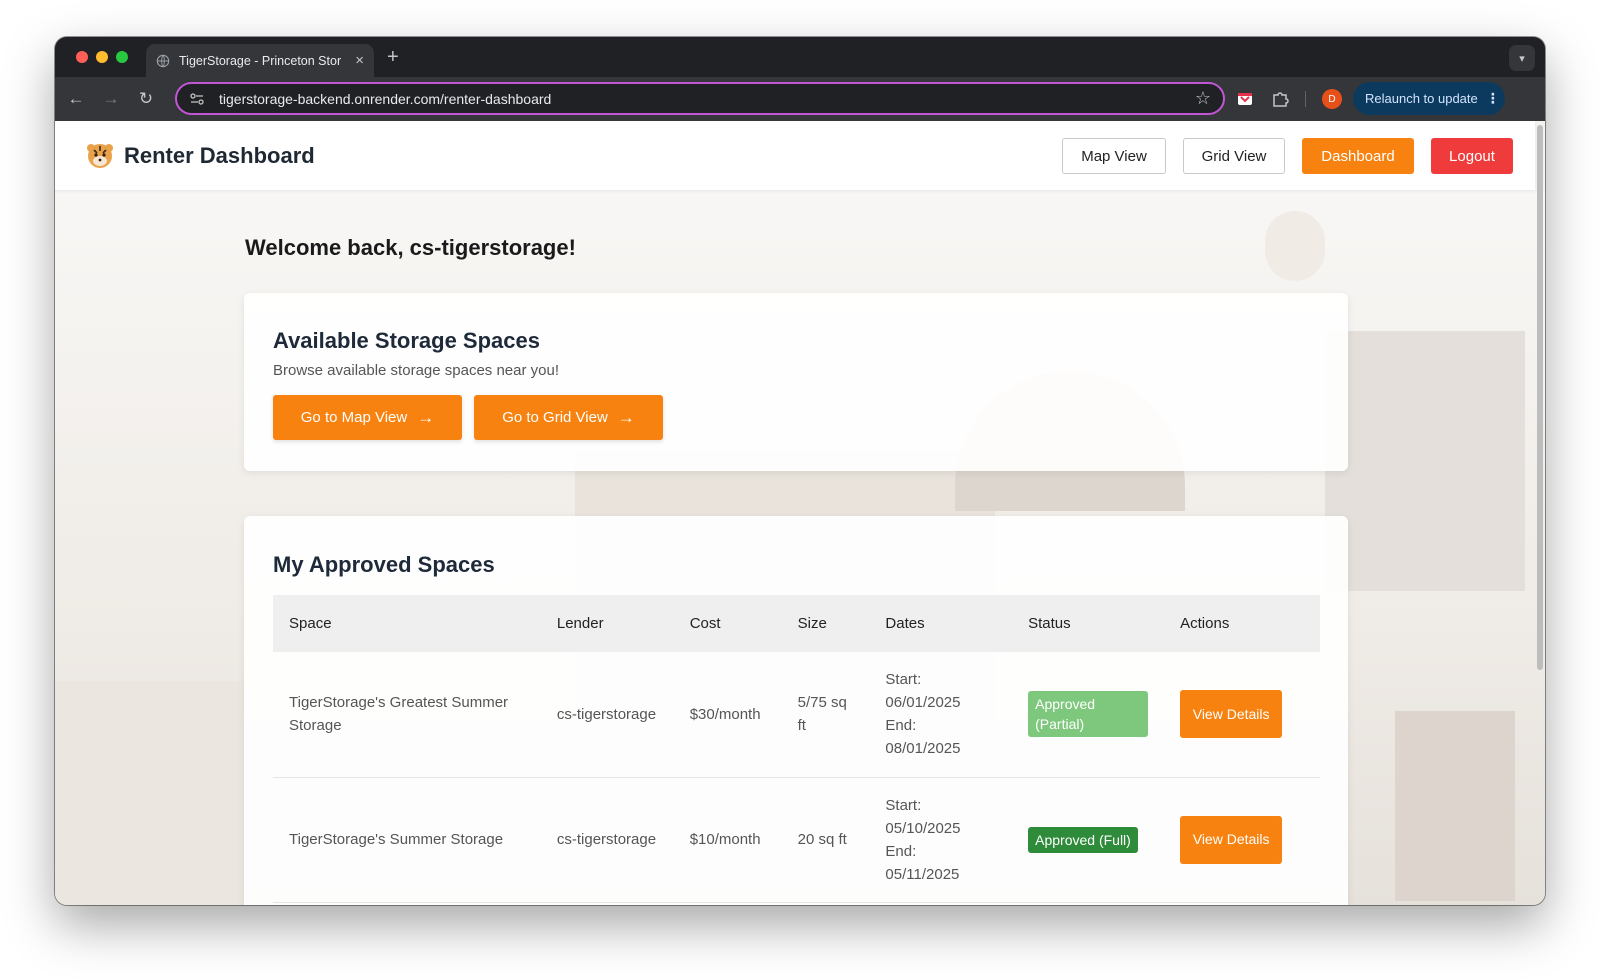 The width and height of the screenshot is (1600, 980). I want to click on size-cell: 5/75 sq ft, so click(825, 715).